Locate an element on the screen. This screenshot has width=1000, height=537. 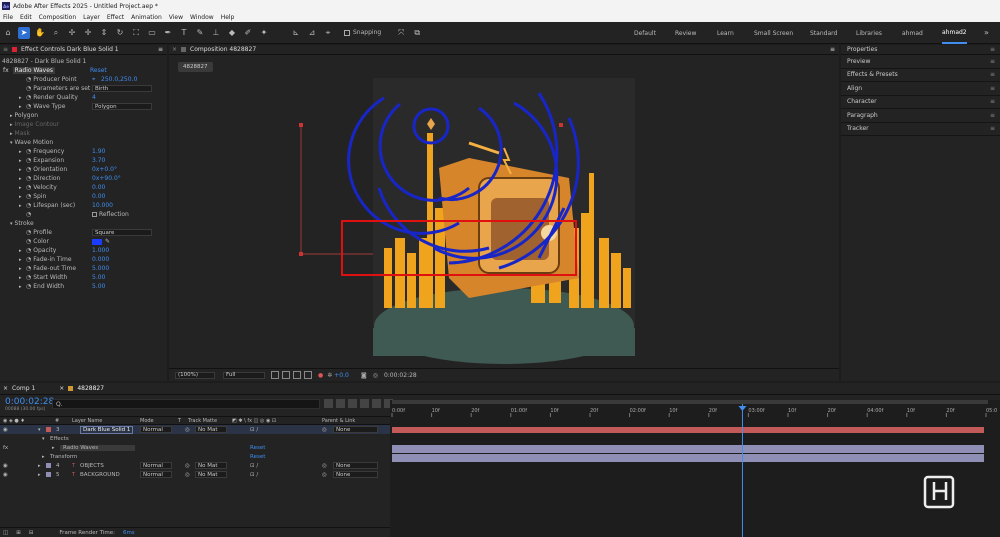
frame-blending-icon is located at coordinates (364, 403).